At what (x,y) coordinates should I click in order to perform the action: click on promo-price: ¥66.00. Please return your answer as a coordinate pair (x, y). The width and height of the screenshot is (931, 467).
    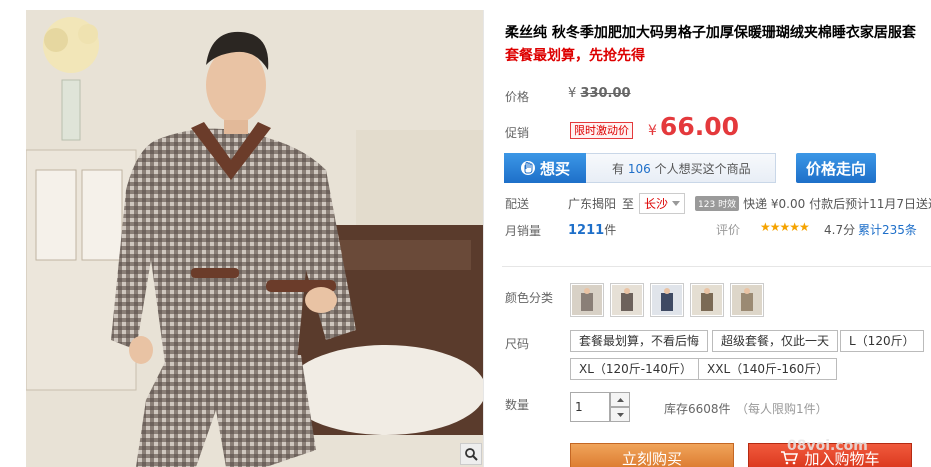
    Looking at the image, I should click on (693, 126).